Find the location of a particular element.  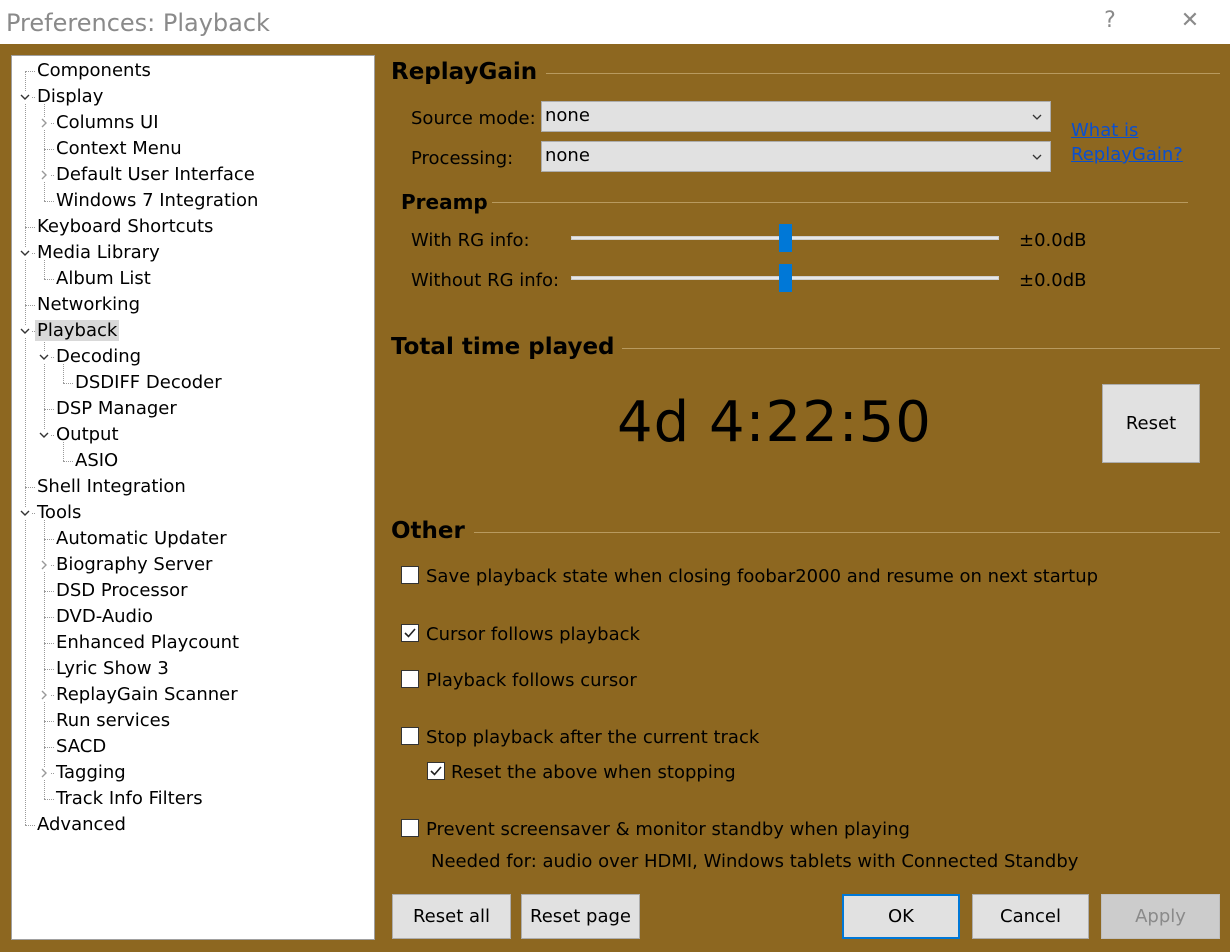

tree-item-windows-7-integration: Windows 7 Integration is located at coordinates (157, 201).